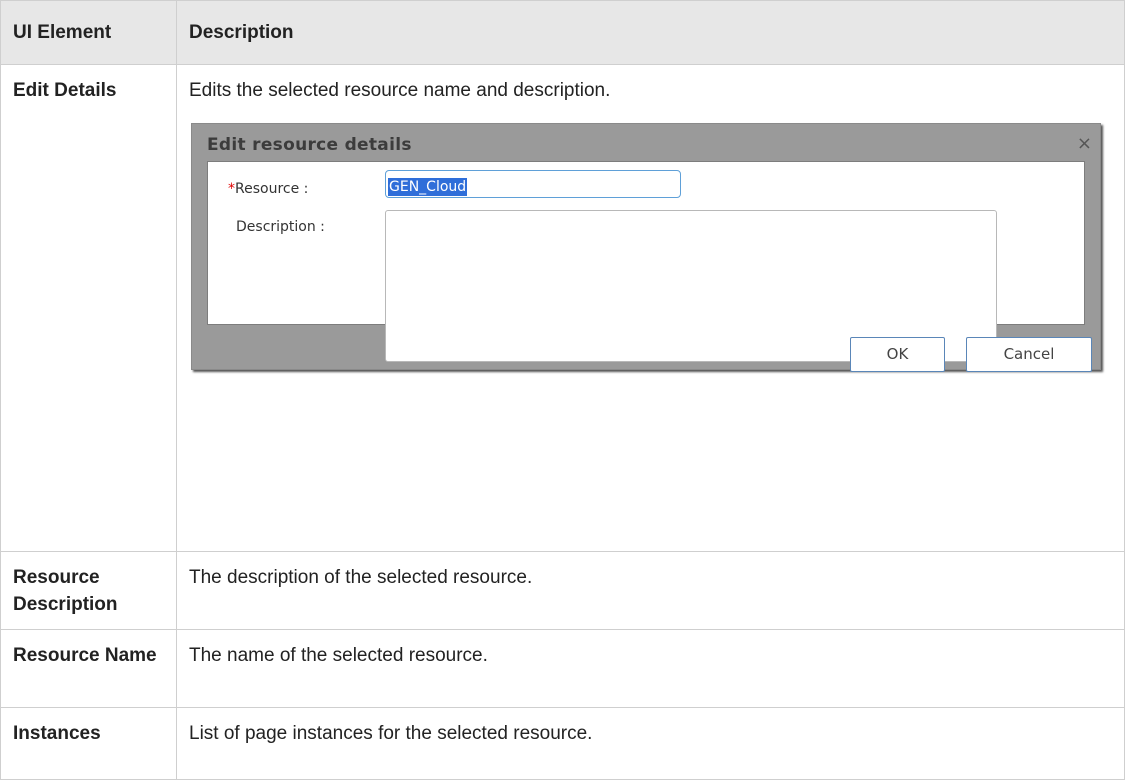 This screenshot has width=1125, height=780. I want to click on row-description: The name of the selected resource., so click(650, 668).